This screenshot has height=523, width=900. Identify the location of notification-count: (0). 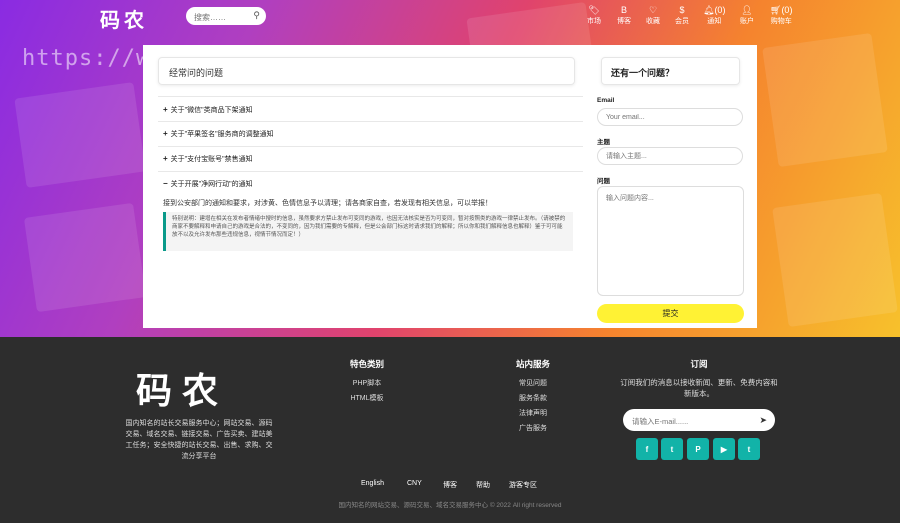
(720, 10).